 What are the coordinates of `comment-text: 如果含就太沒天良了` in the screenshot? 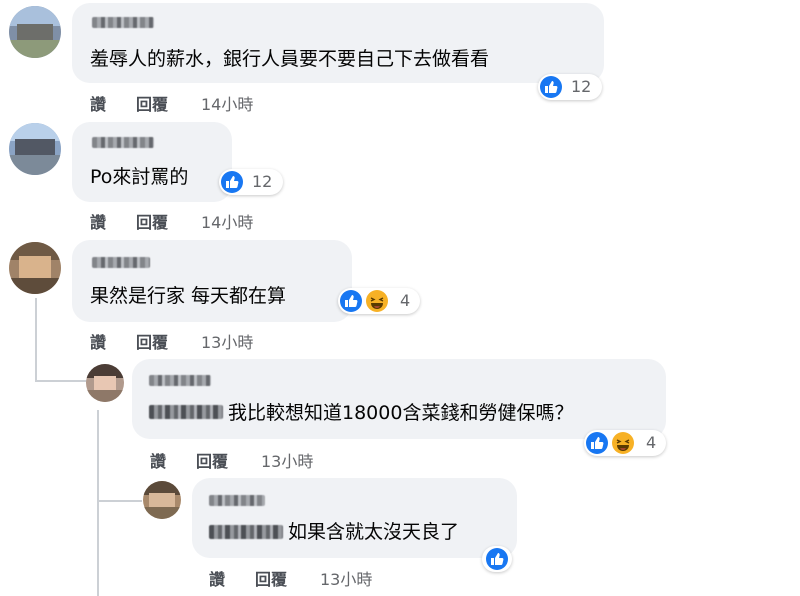 It's located at (374, 532).